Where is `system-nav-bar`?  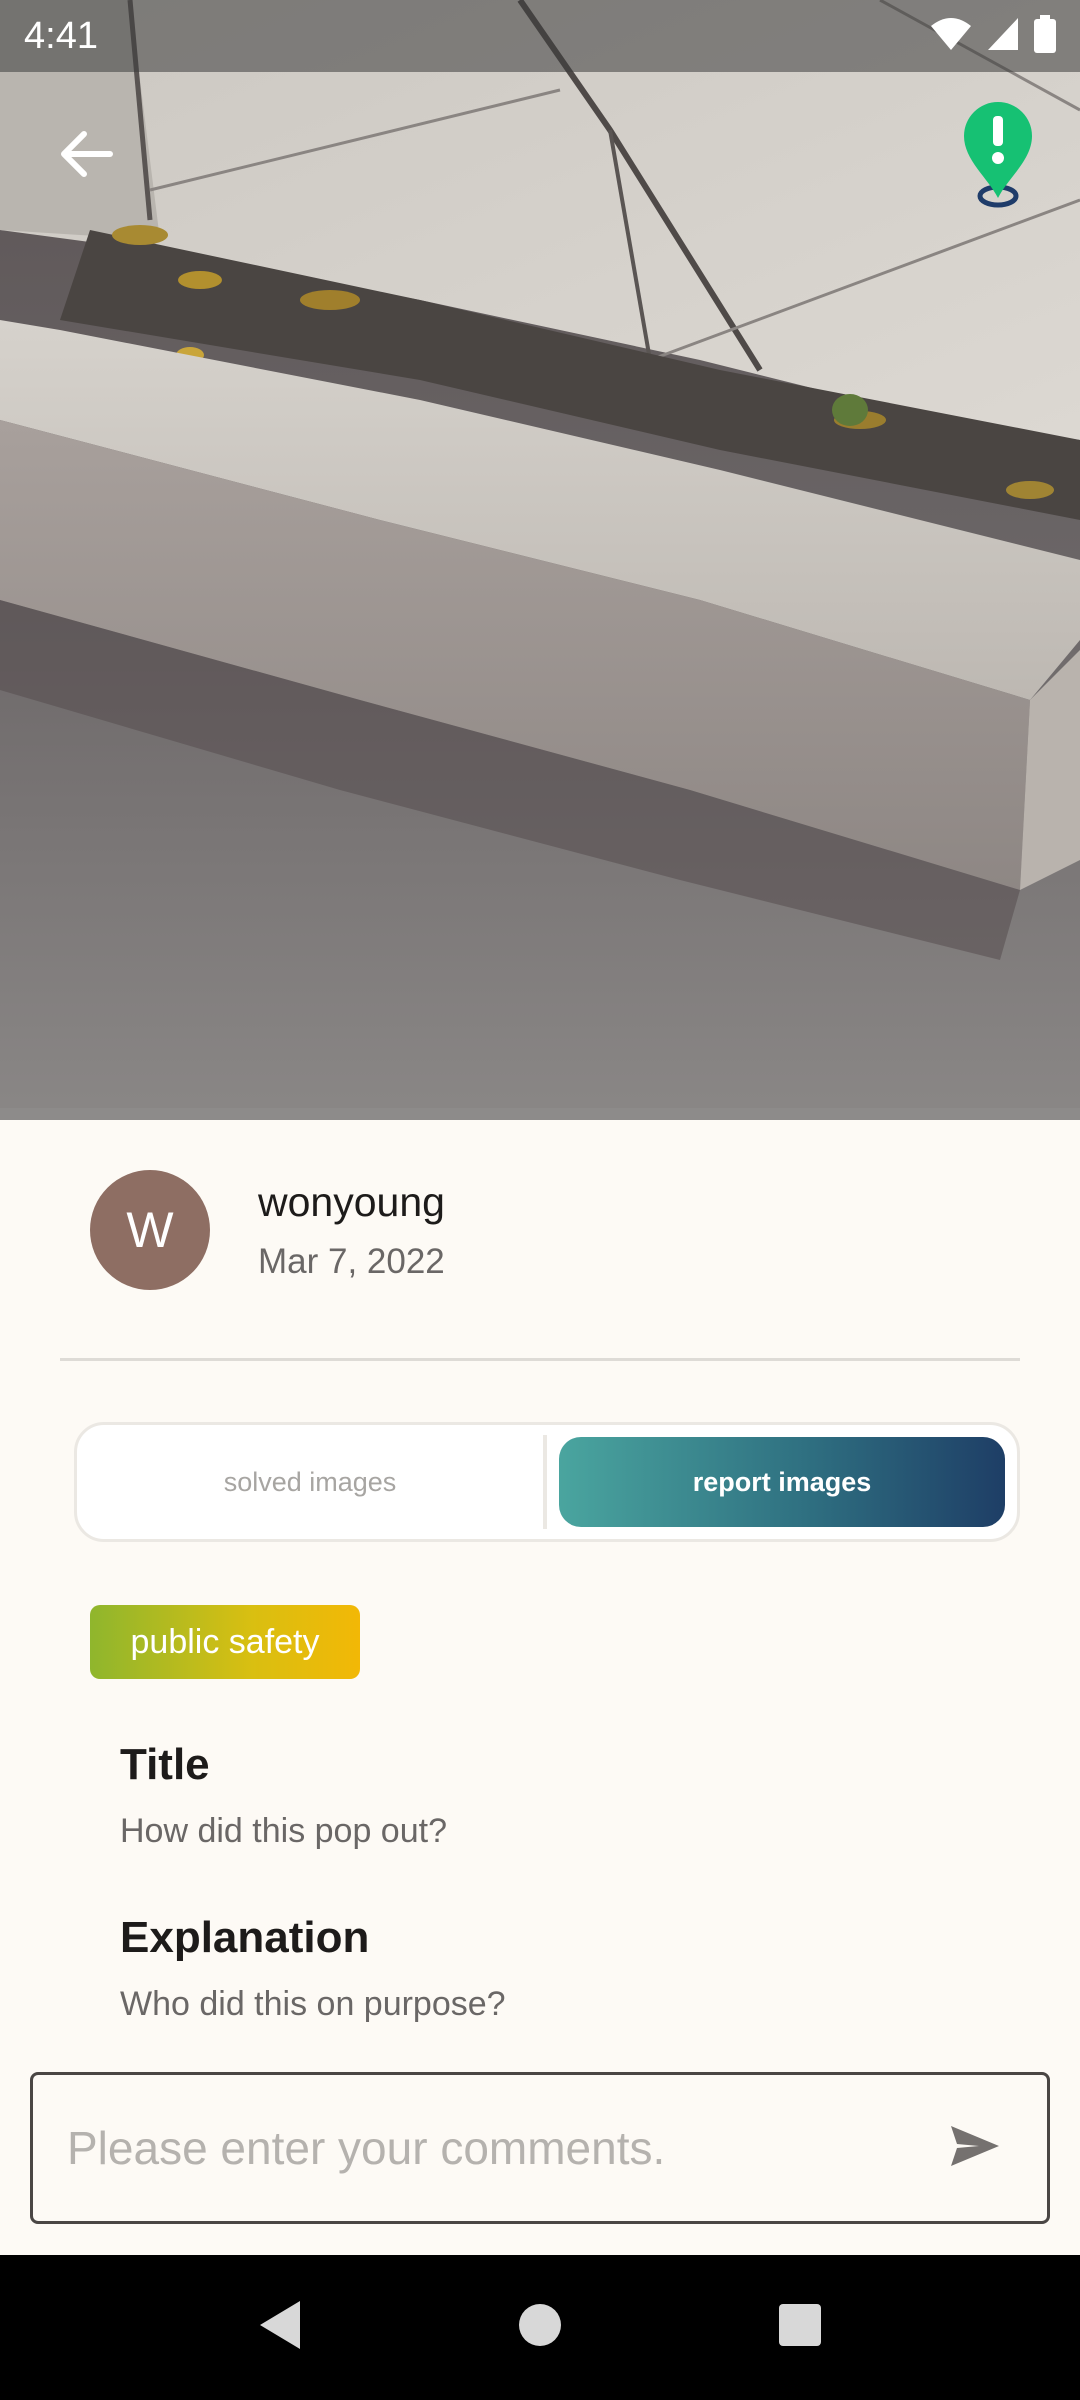 system-nav-bar is located at coordinates (540, 2327).